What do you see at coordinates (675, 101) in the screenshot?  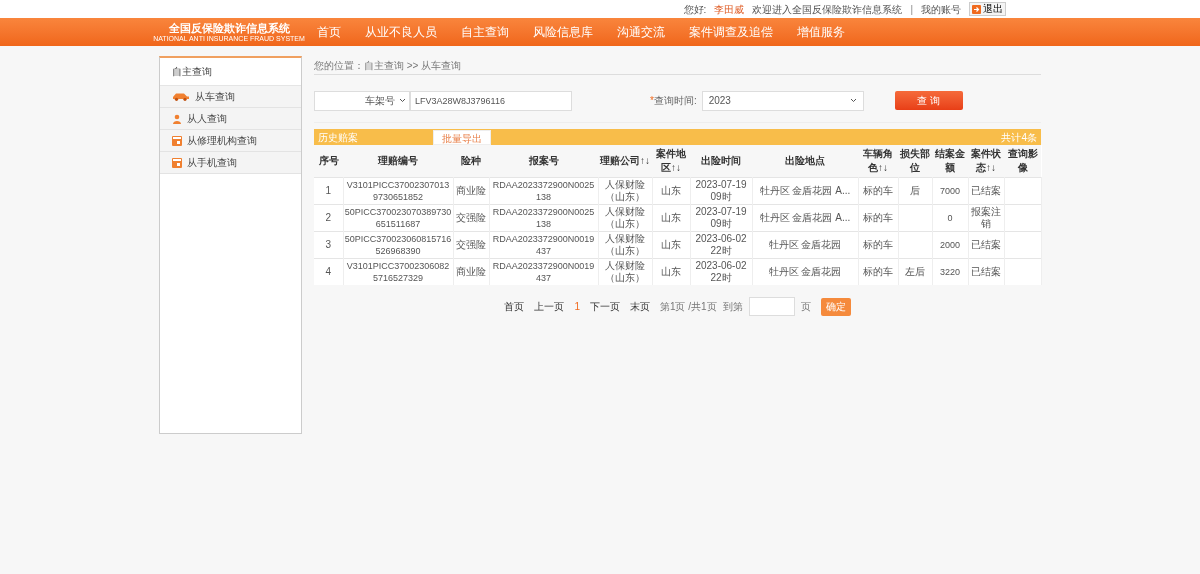 I see `time-label: 查询时间:` at bounding box center [675, 101].